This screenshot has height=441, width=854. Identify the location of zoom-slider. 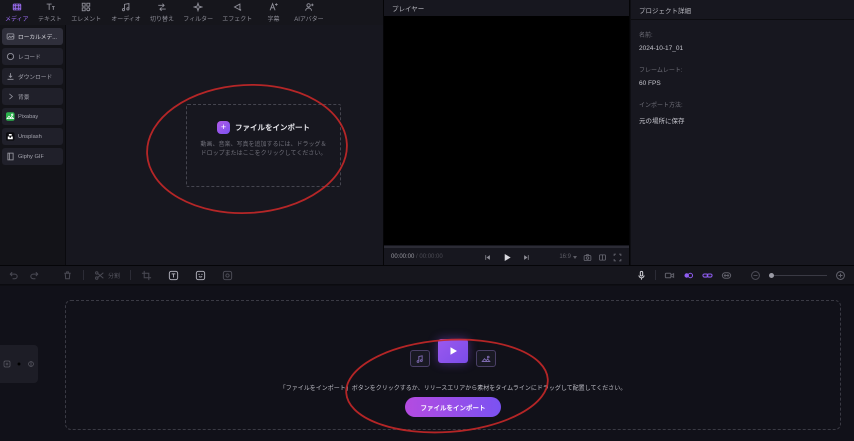
(798, 275).